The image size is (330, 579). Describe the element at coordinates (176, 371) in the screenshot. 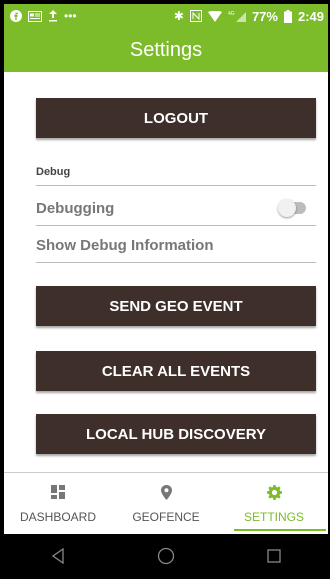

I see `clear-all-events-button: CLEAR ALL EVENTS` at that location.